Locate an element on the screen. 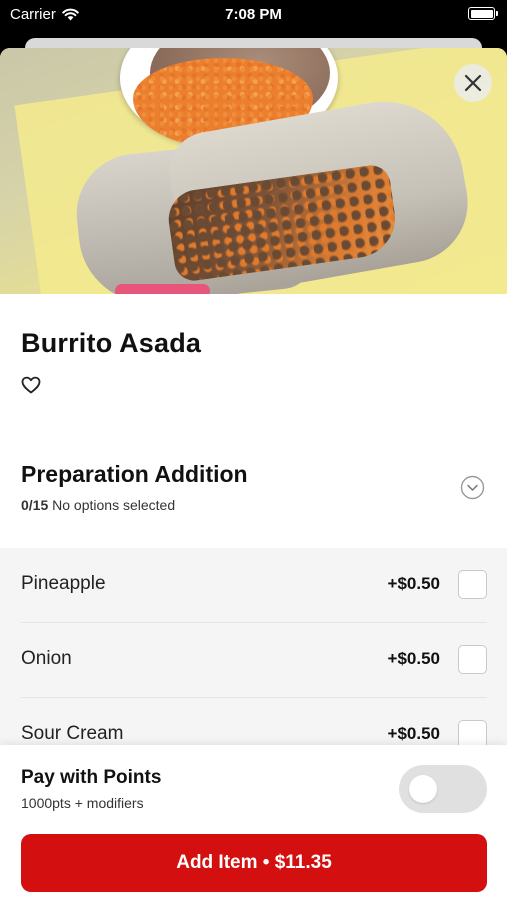 This screenshot has width=507, height=900. status-bar: Carrier 7:08 PM is located at coordinates (253, 15).